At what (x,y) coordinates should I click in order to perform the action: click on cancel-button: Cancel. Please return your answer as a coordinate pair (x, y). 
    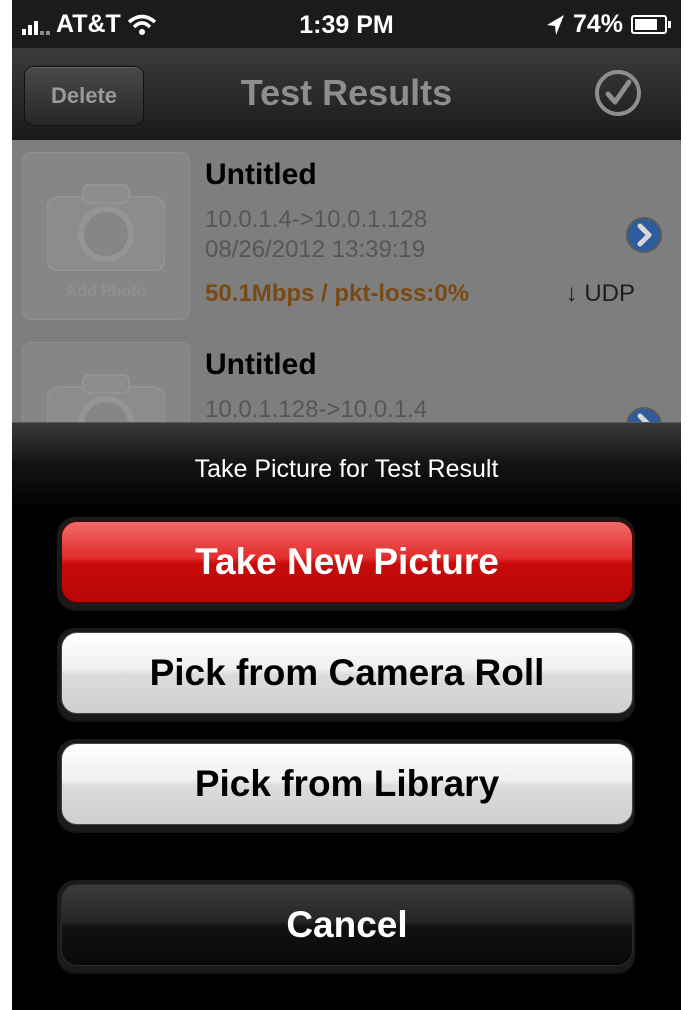
    Looking at the image, I should click on (347, 925).